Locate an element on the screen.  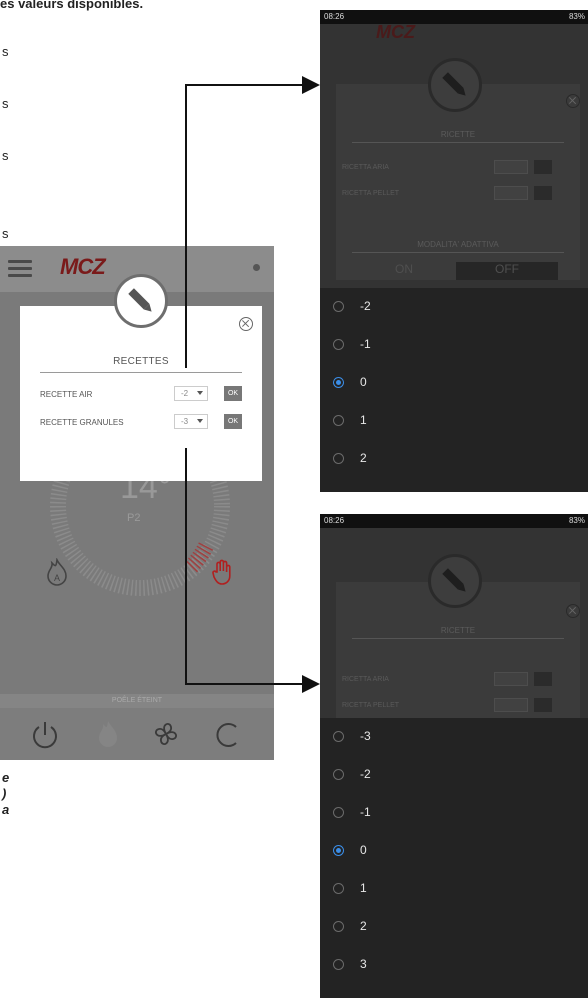
options-list: -3 -2 -1 0 1 2 3 is located at coordinates (454, 858).